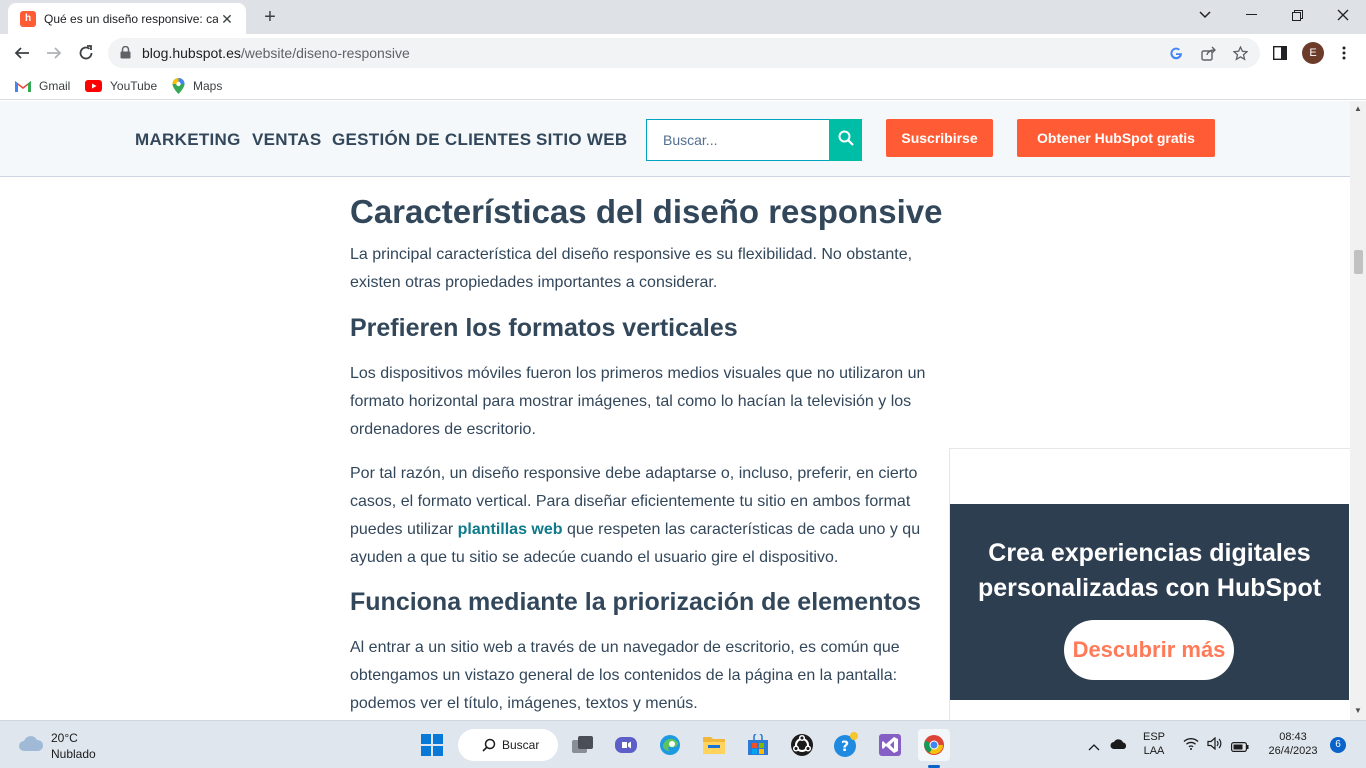 The image size is (1366, 768). I want to click on nav-link-sitio-web: SITIO WEB, so click(581, 140).